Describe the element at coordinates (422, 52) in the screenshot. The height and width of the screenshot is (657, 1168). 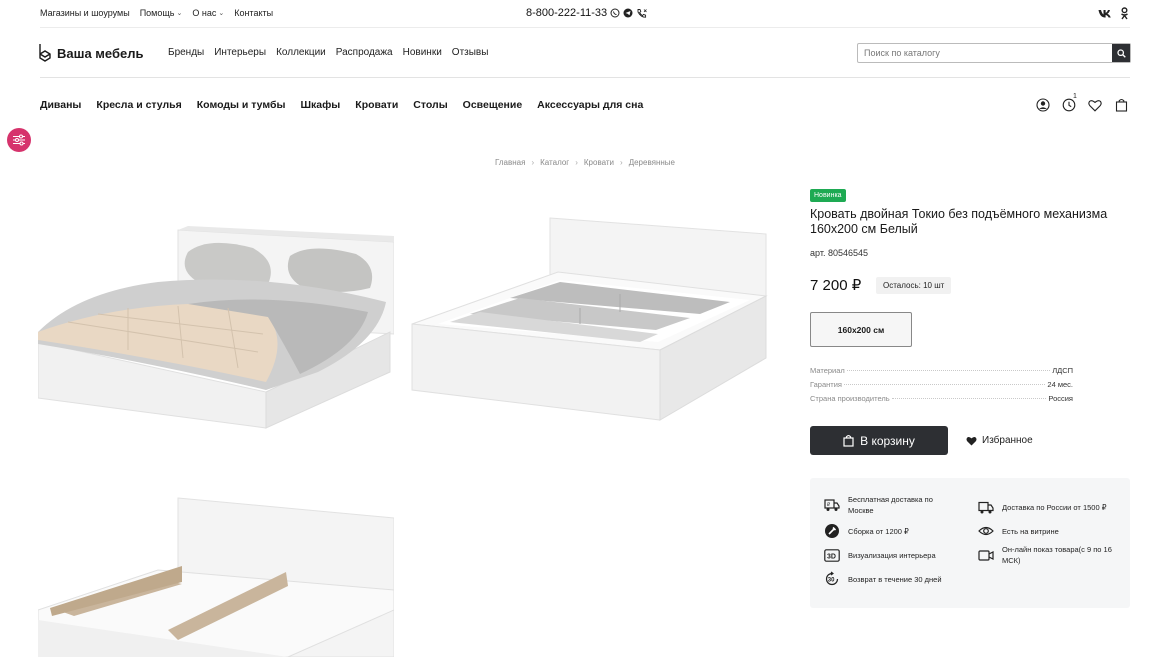
I see `nav-item-new: Новинки` at that location.